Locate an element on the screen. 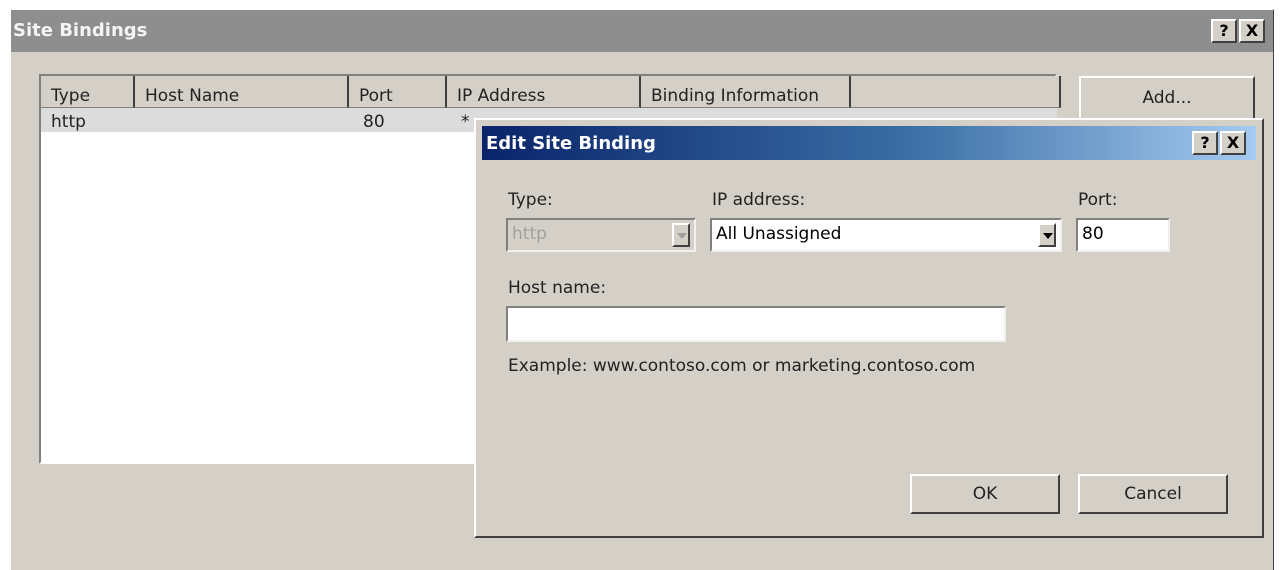  host-name-input is located at coordinates (756, 324).